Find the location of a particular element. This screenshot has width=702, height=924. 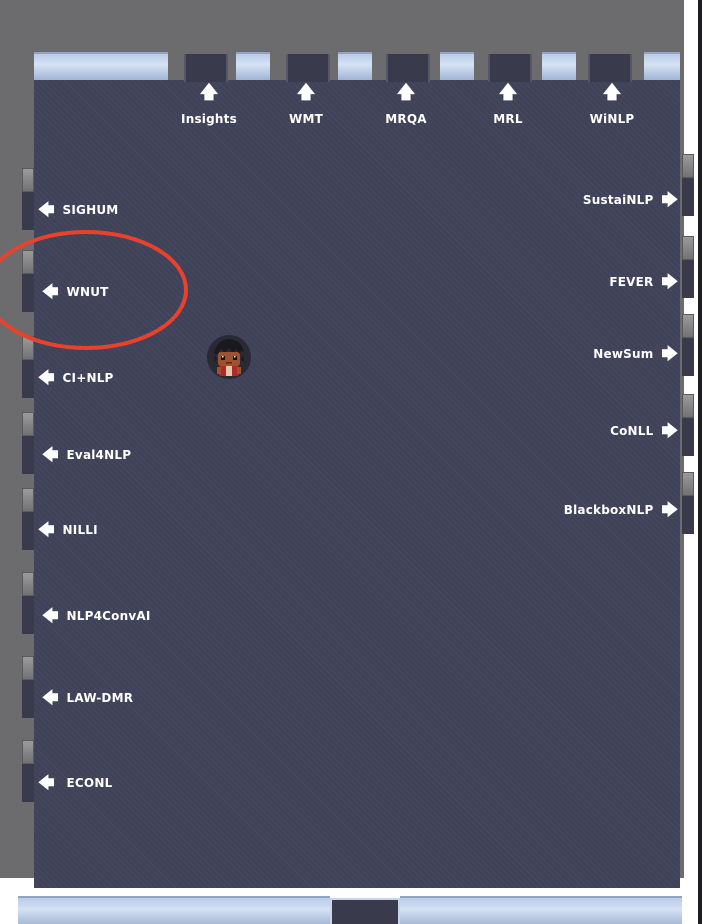

exit-eval4nlp: 🡄 Eval4NLP is located at coordinates (86, 455).